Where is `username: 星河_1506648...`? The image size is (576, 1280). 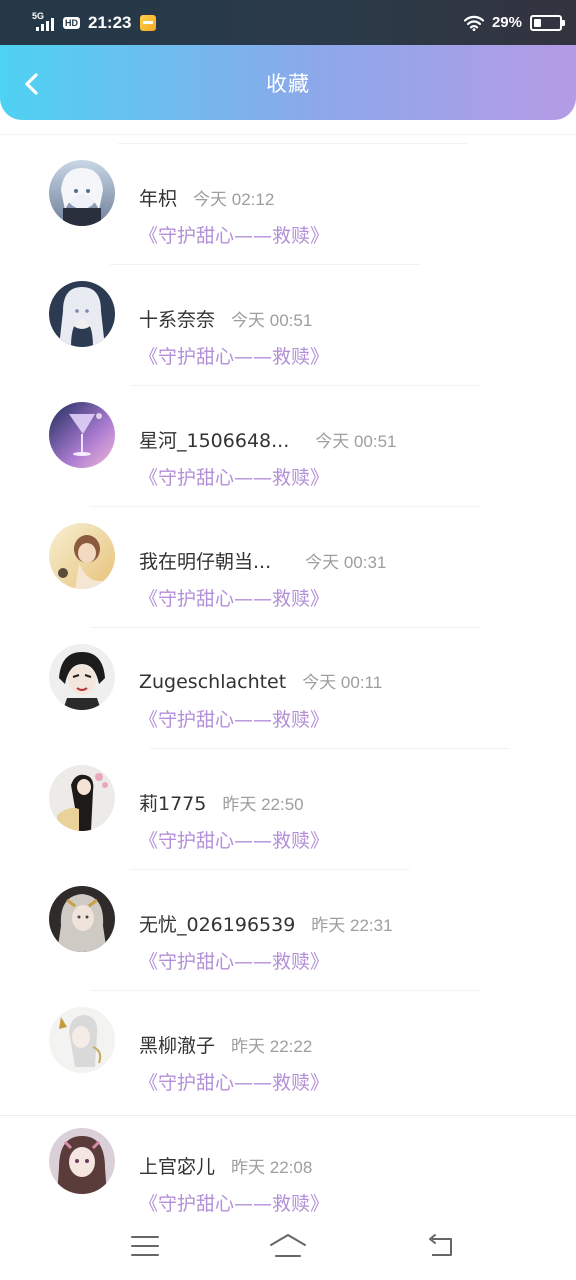 username: 星河_1506648... is located at coordinates (214, 441).